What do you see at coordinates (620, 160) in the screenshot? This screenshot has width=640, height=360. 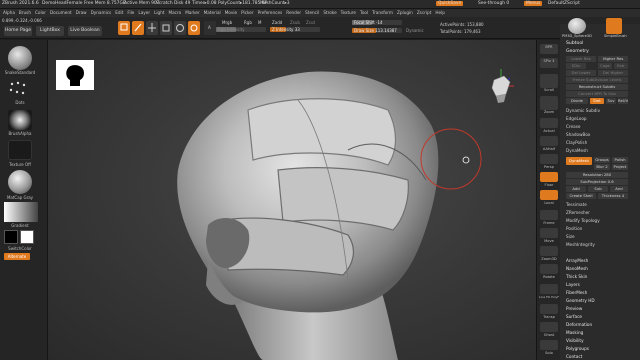 I see `polish-toggle: Polish` at bounding box center [620, 160].